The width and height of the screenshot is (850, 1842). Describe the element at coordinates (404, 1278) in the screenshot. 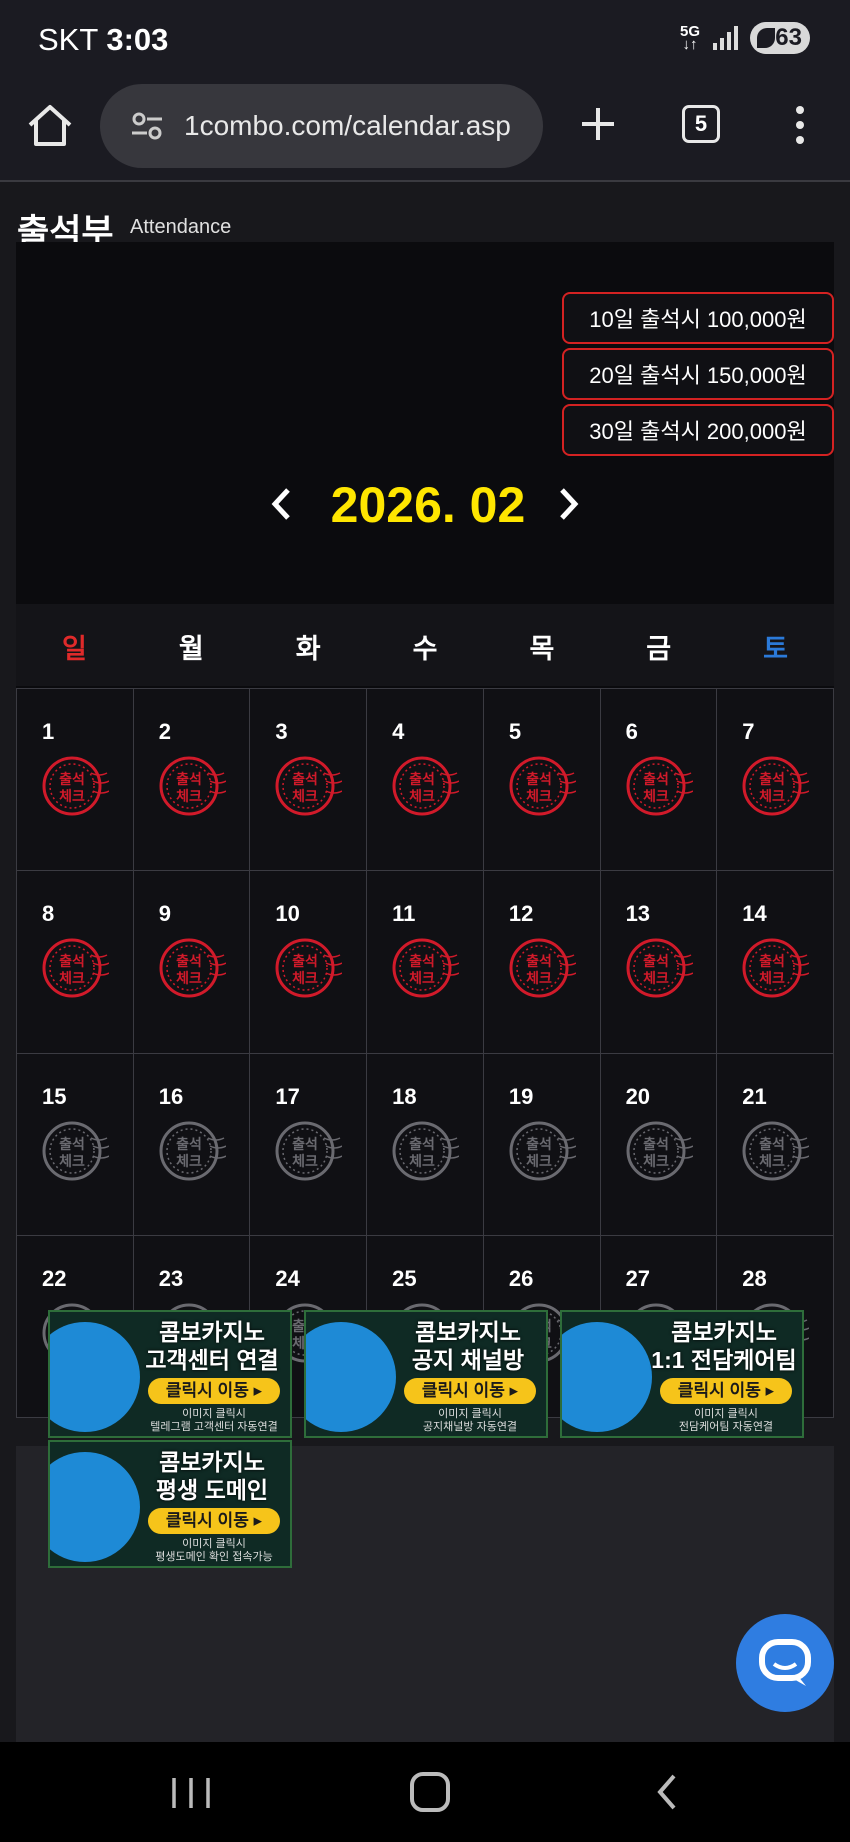

I see `day-number: 25` at that location.